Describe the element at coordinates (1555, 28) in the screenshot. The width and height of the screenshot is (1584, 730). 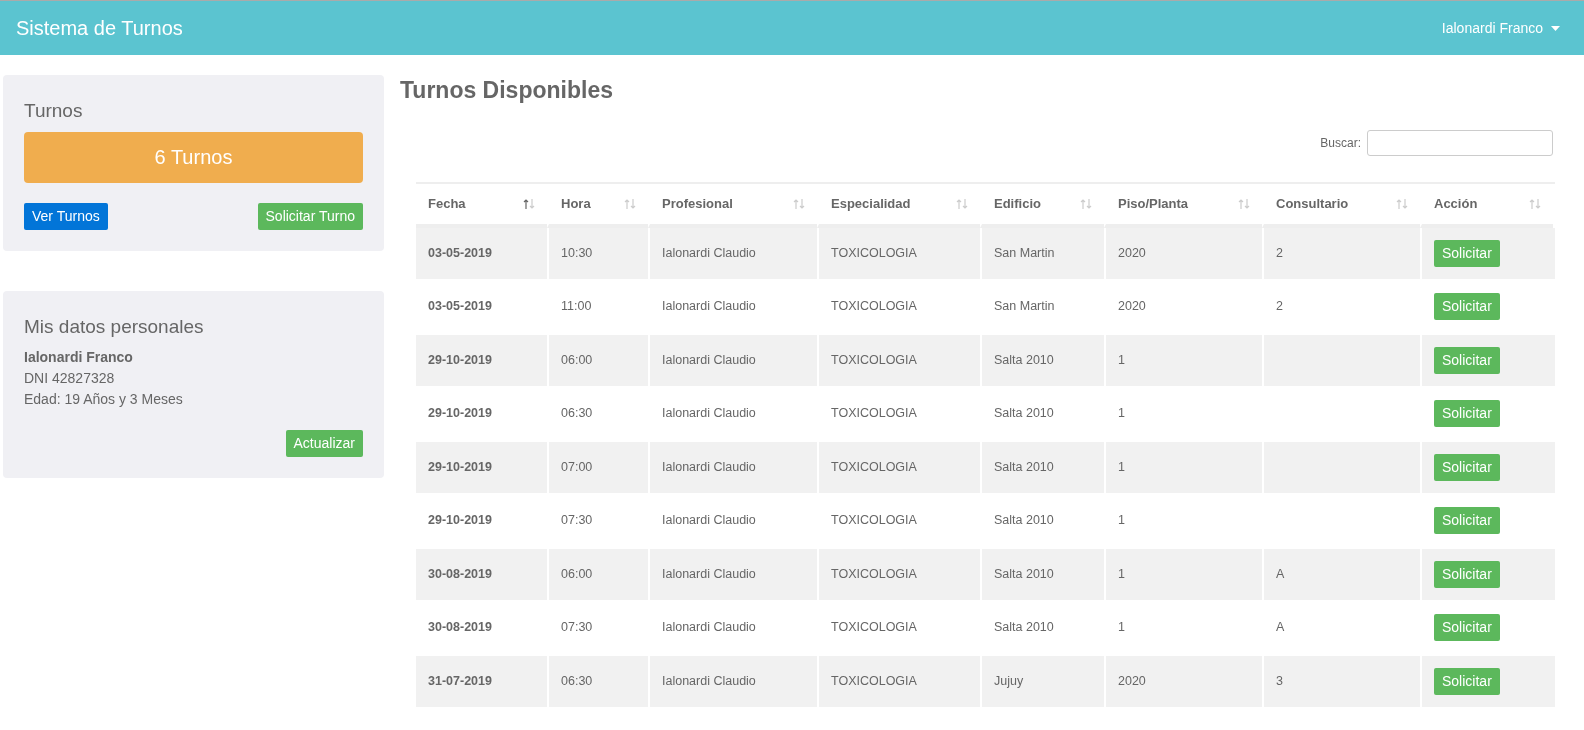
I see `caret-down-icon` at that location.